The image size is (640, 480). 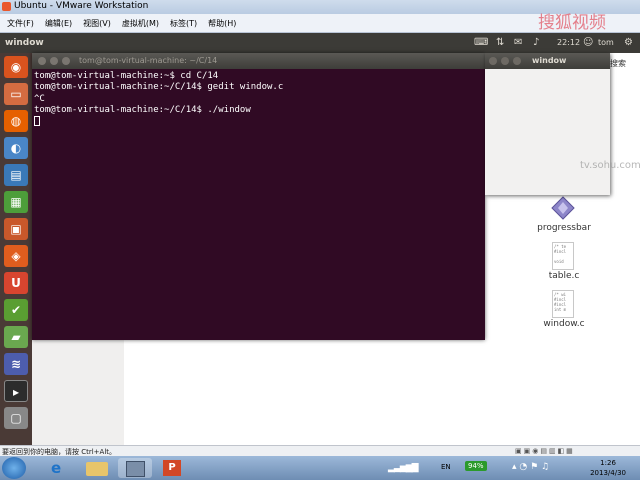 What do you see at coordinates (606, 42) in the screenshot?
I see `user-name: tom` at bounding box center [606, 42].